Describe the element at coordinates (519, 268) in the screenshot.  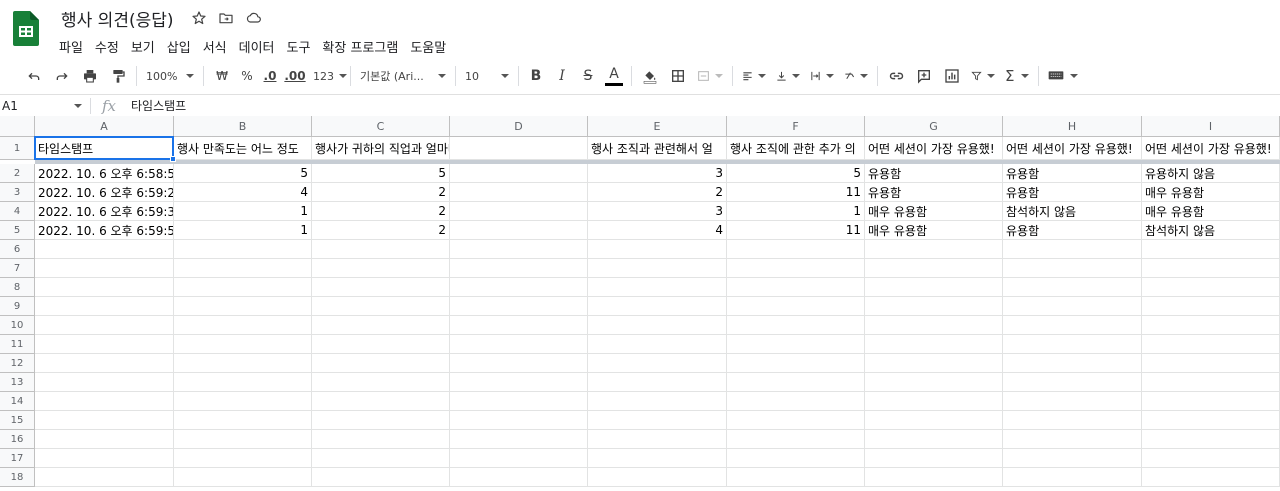
I see `cell-d7` at that location.